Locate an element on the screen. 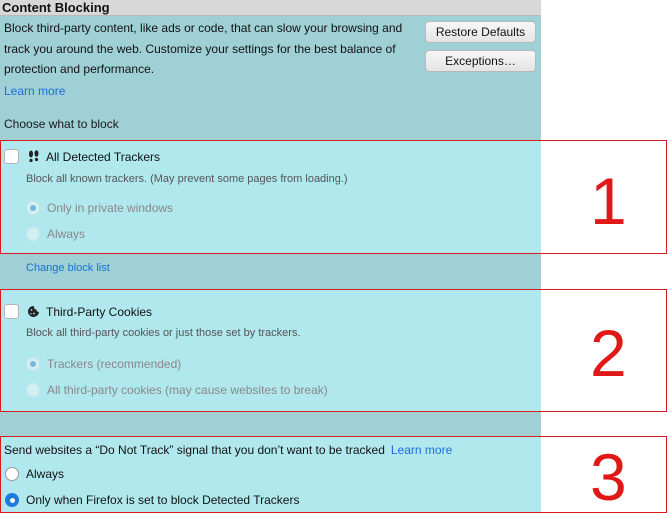  dnt-learn-more-link: Learn more is located at coordinates (421, 450).